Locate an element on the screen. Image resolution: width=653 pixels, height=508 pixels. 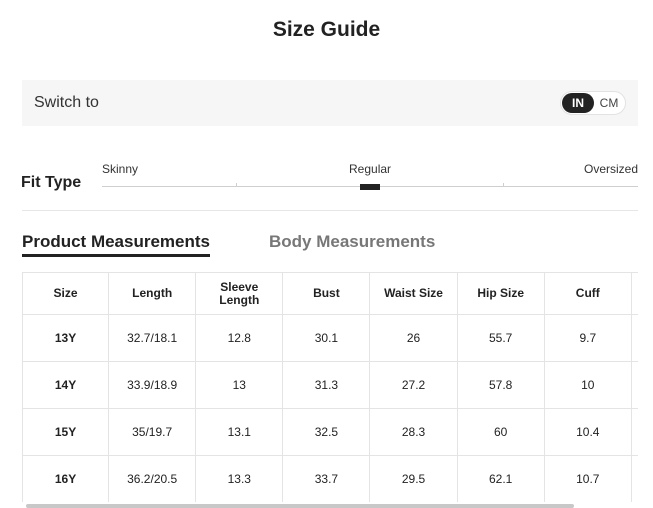
table-row: 16Y 36.2/20.5 13.3 33.7 29.5 62.1 10.7 is located at coordinates (330, 478).